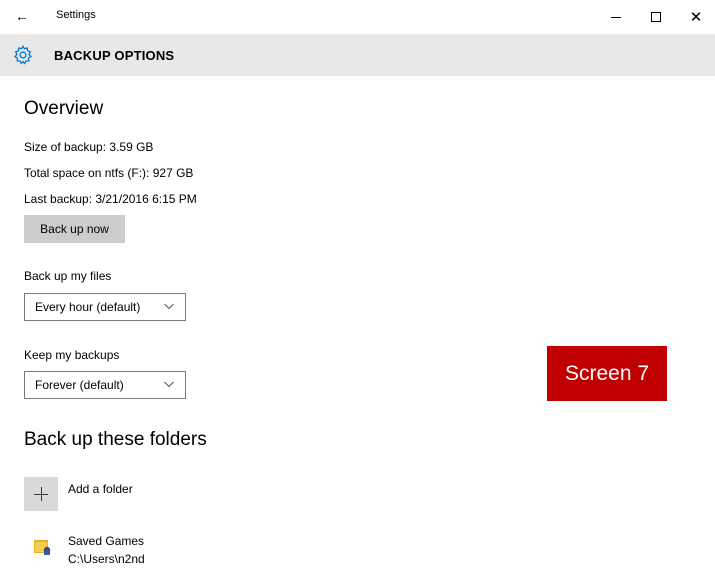  I want to click on back-arrow-icon: ←, so click(22, 16).